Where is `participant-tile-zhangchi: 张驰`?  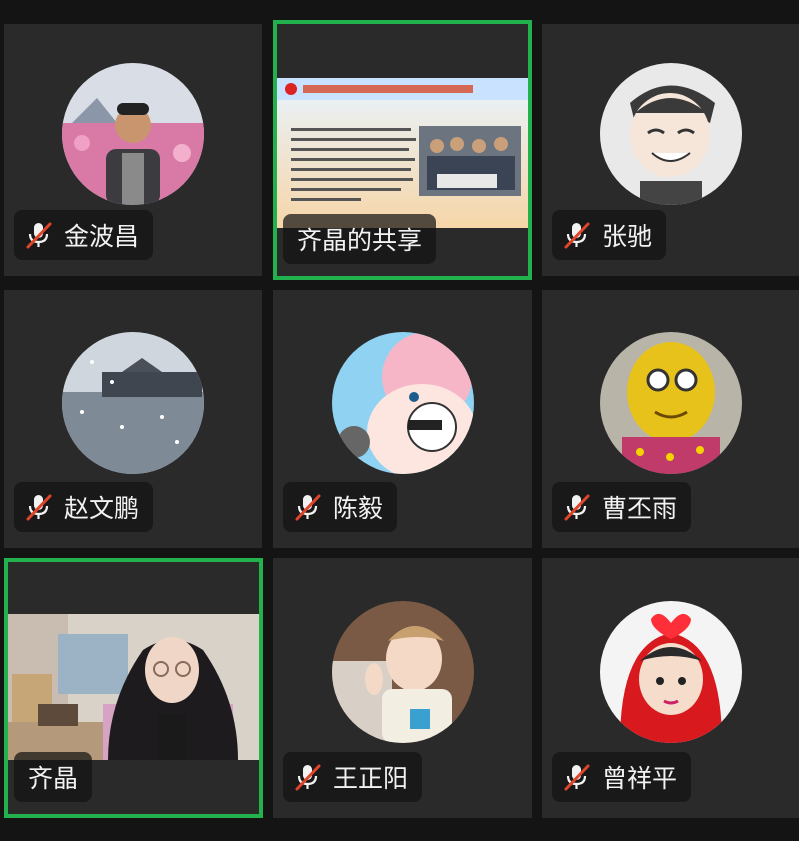 participant-tile-zhangchi: 张驰 is located at coordinates (670, 150).